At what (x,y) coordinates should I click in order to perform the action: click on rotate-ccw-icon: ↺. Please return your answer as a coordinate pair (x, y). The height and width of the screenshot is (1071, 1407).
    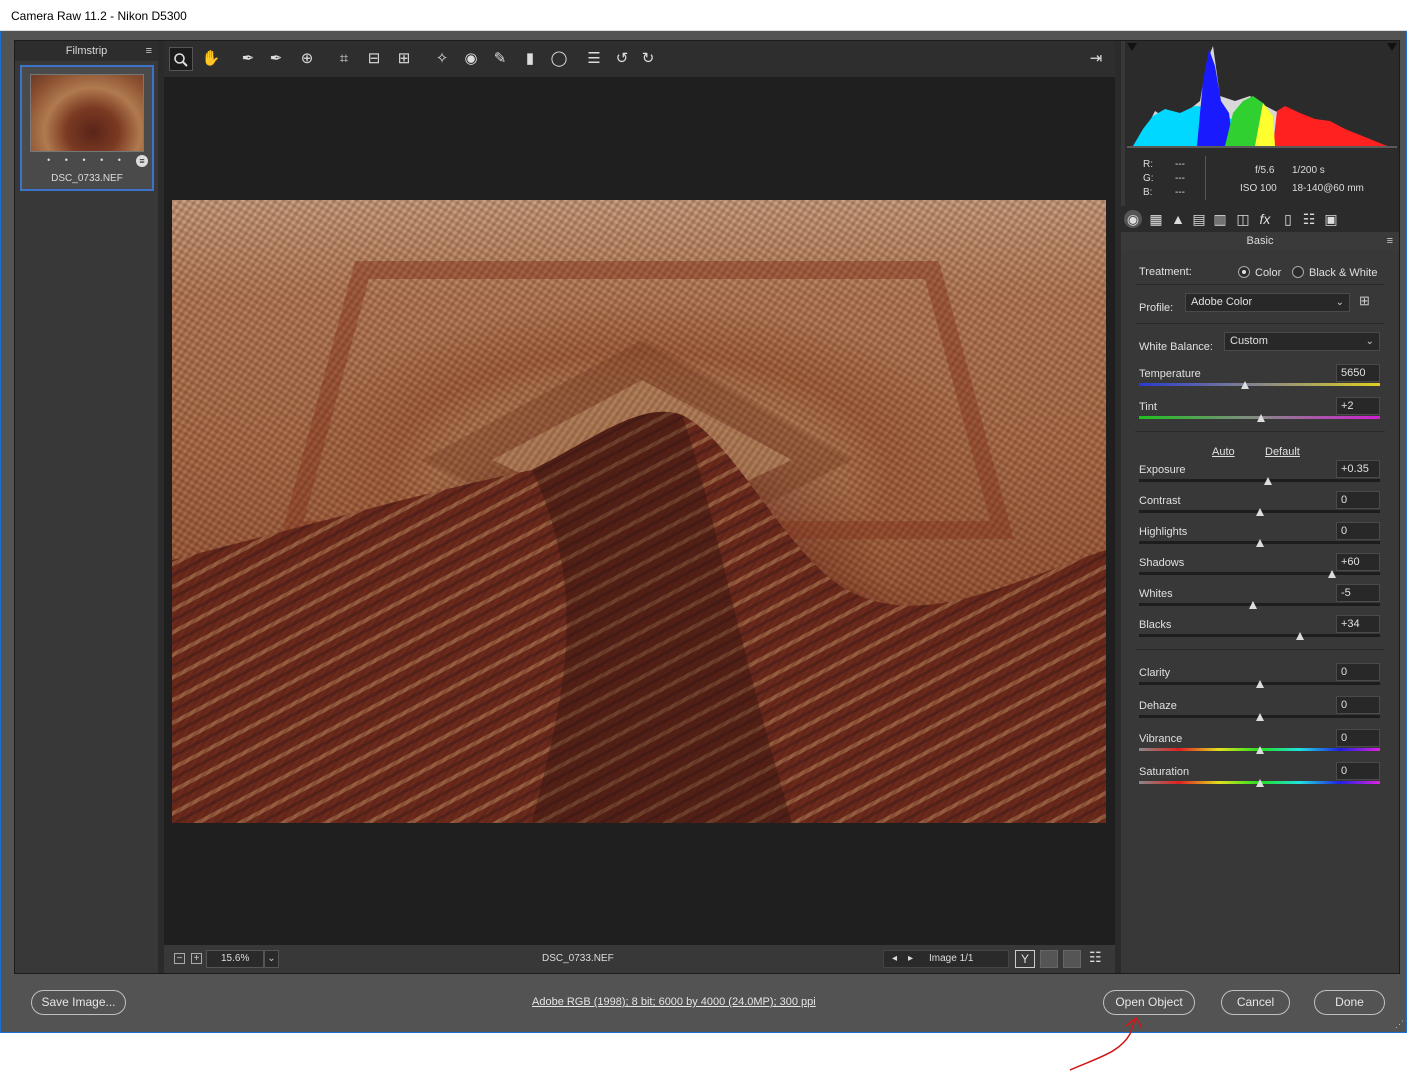
    Looking at the image, I should click on (622, 59).